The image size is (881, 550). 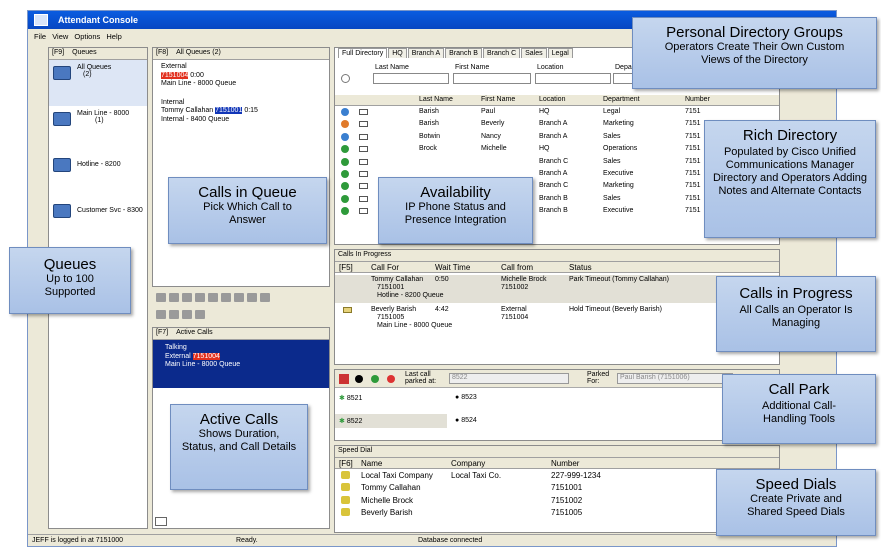 What do you see at coordinates (411, 78) in the screenshot?
I see `filter-last-name-input` at bounding box center [411, 78].